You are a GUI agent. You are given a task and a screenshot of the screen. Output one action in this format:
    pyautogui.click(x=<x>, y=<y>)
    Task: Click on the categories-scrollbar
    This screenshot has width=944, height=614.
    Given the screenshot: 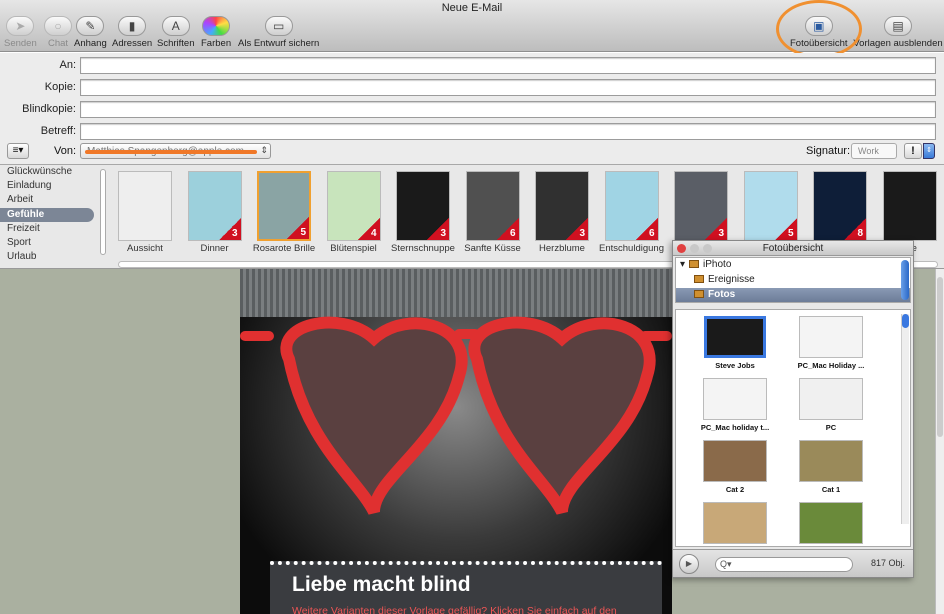 What is the action you would take?
    pyautogui.click(x=103, y=212)
    